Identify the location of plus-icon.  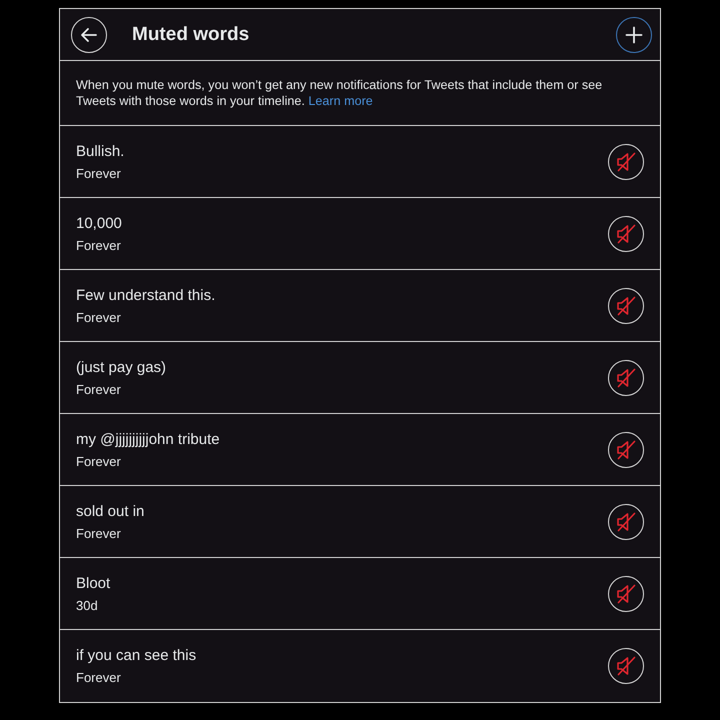
(634, 35).